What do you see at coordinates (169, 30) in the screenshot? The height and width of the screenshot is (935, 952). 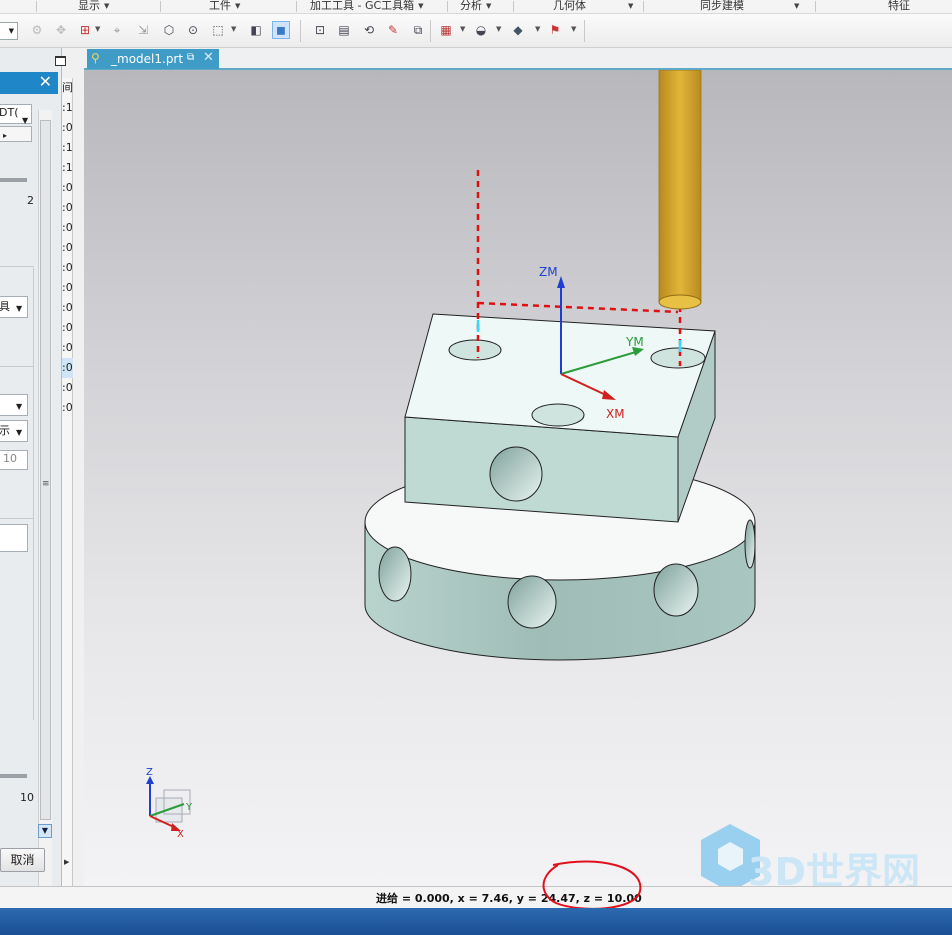 I see `hexagon-icon: ⬡` at bounding box center [169, 30].